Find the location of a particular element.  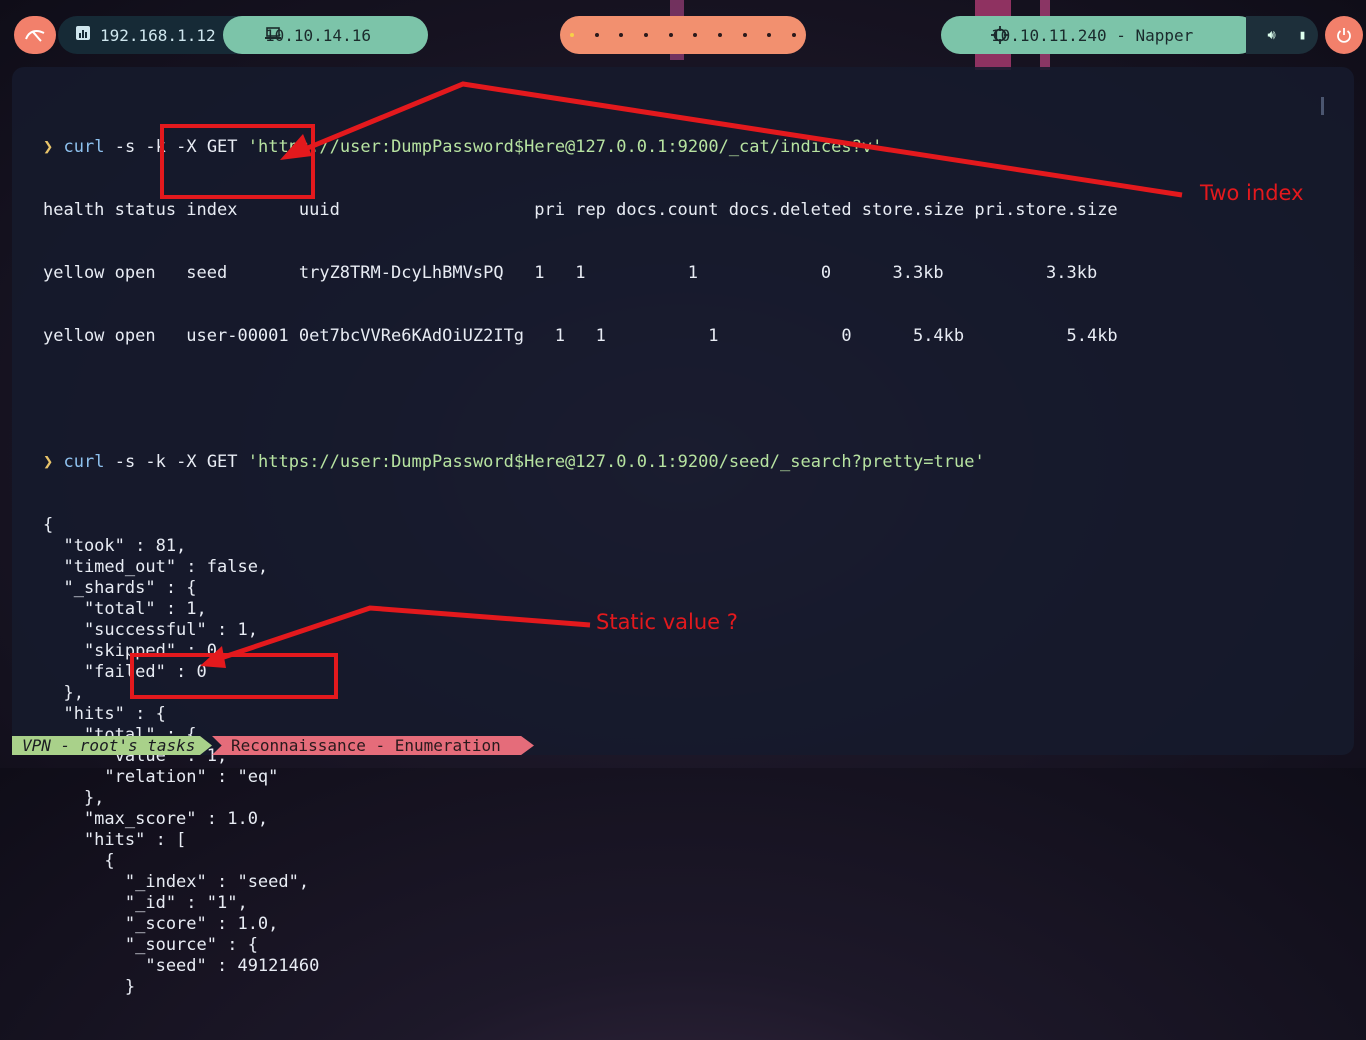

json-line: { is located at coordinates (79, 861).